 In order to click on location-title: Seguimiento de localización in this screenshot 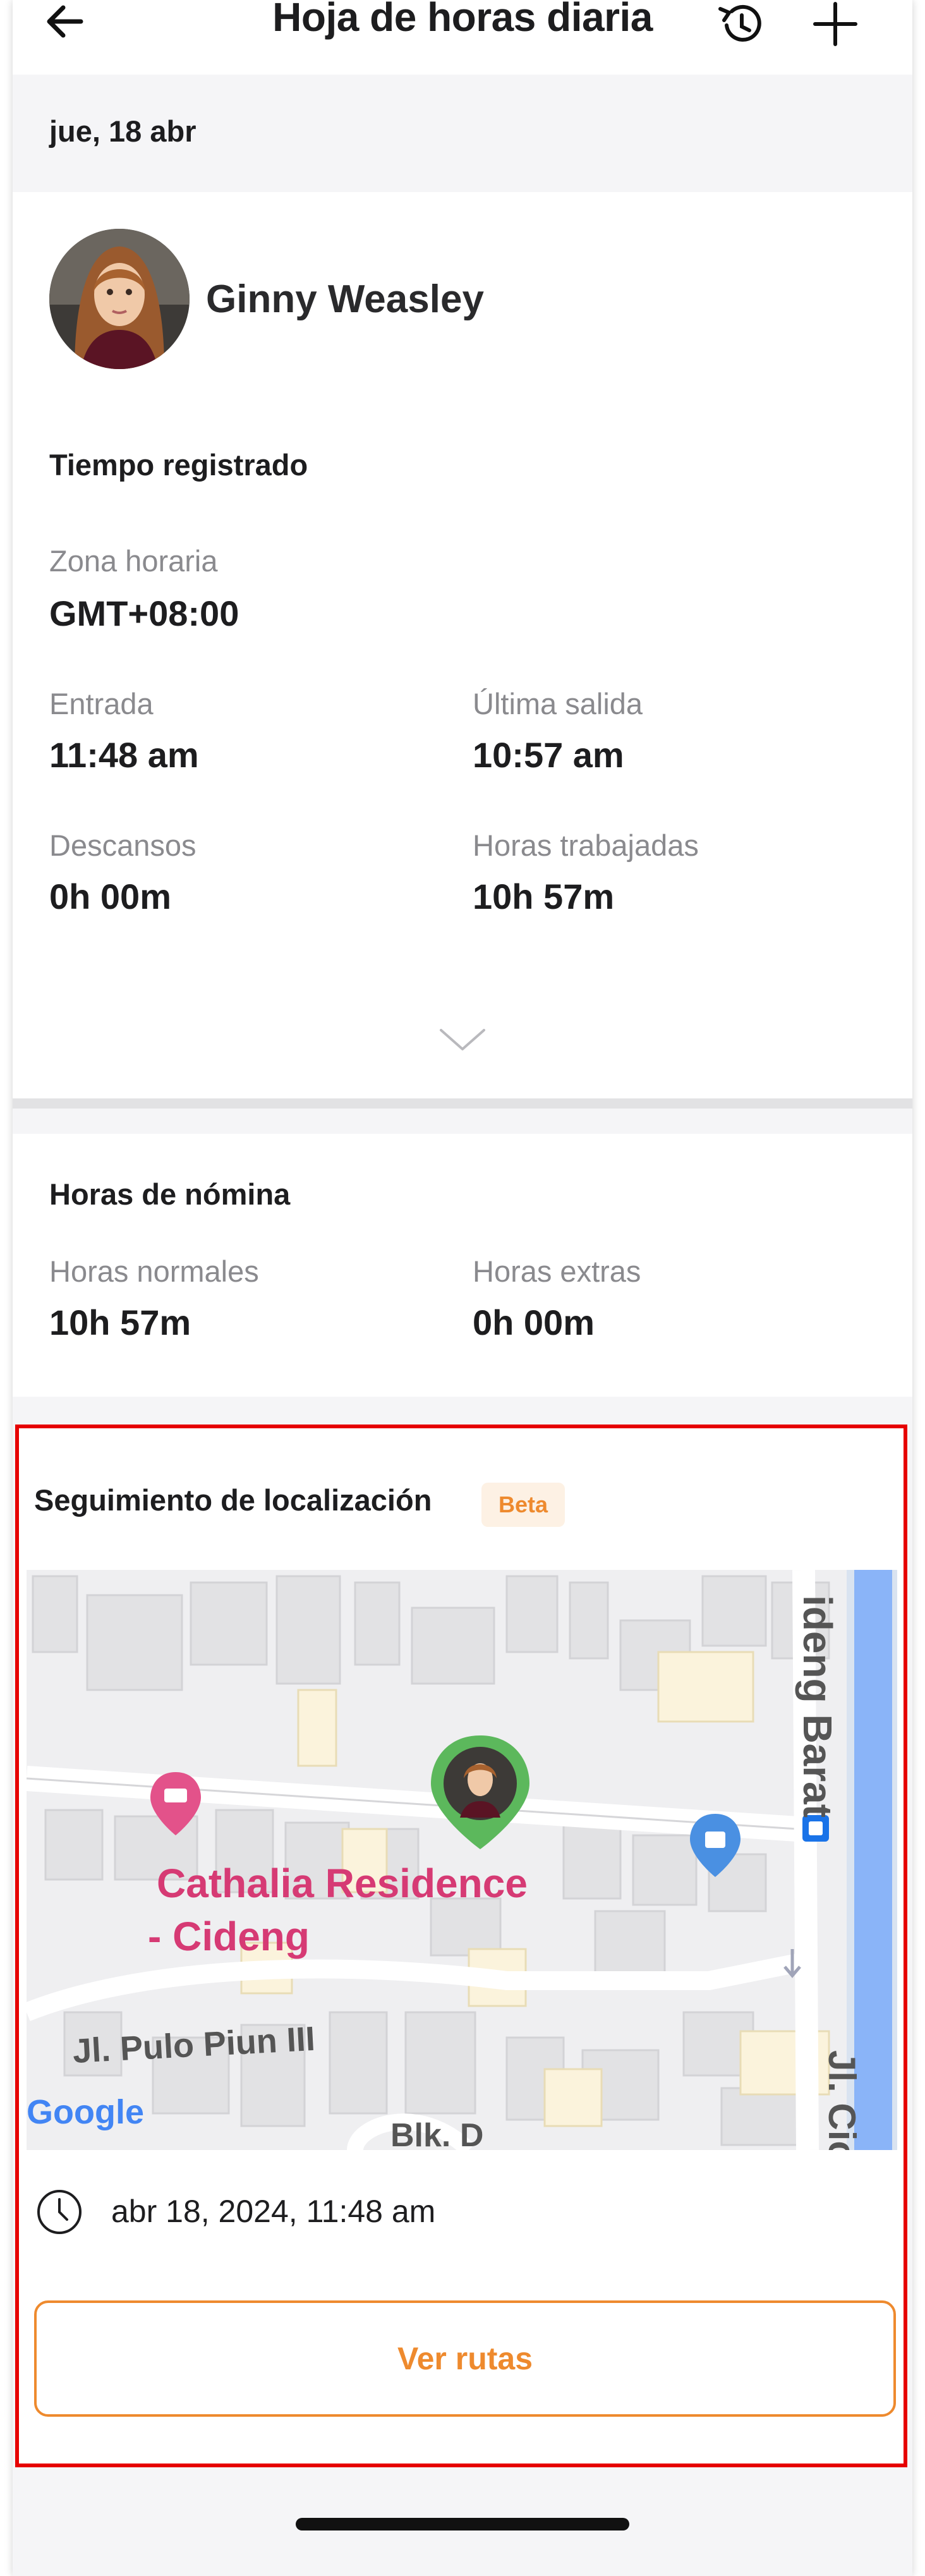, I will do `click(233, 1500)`.